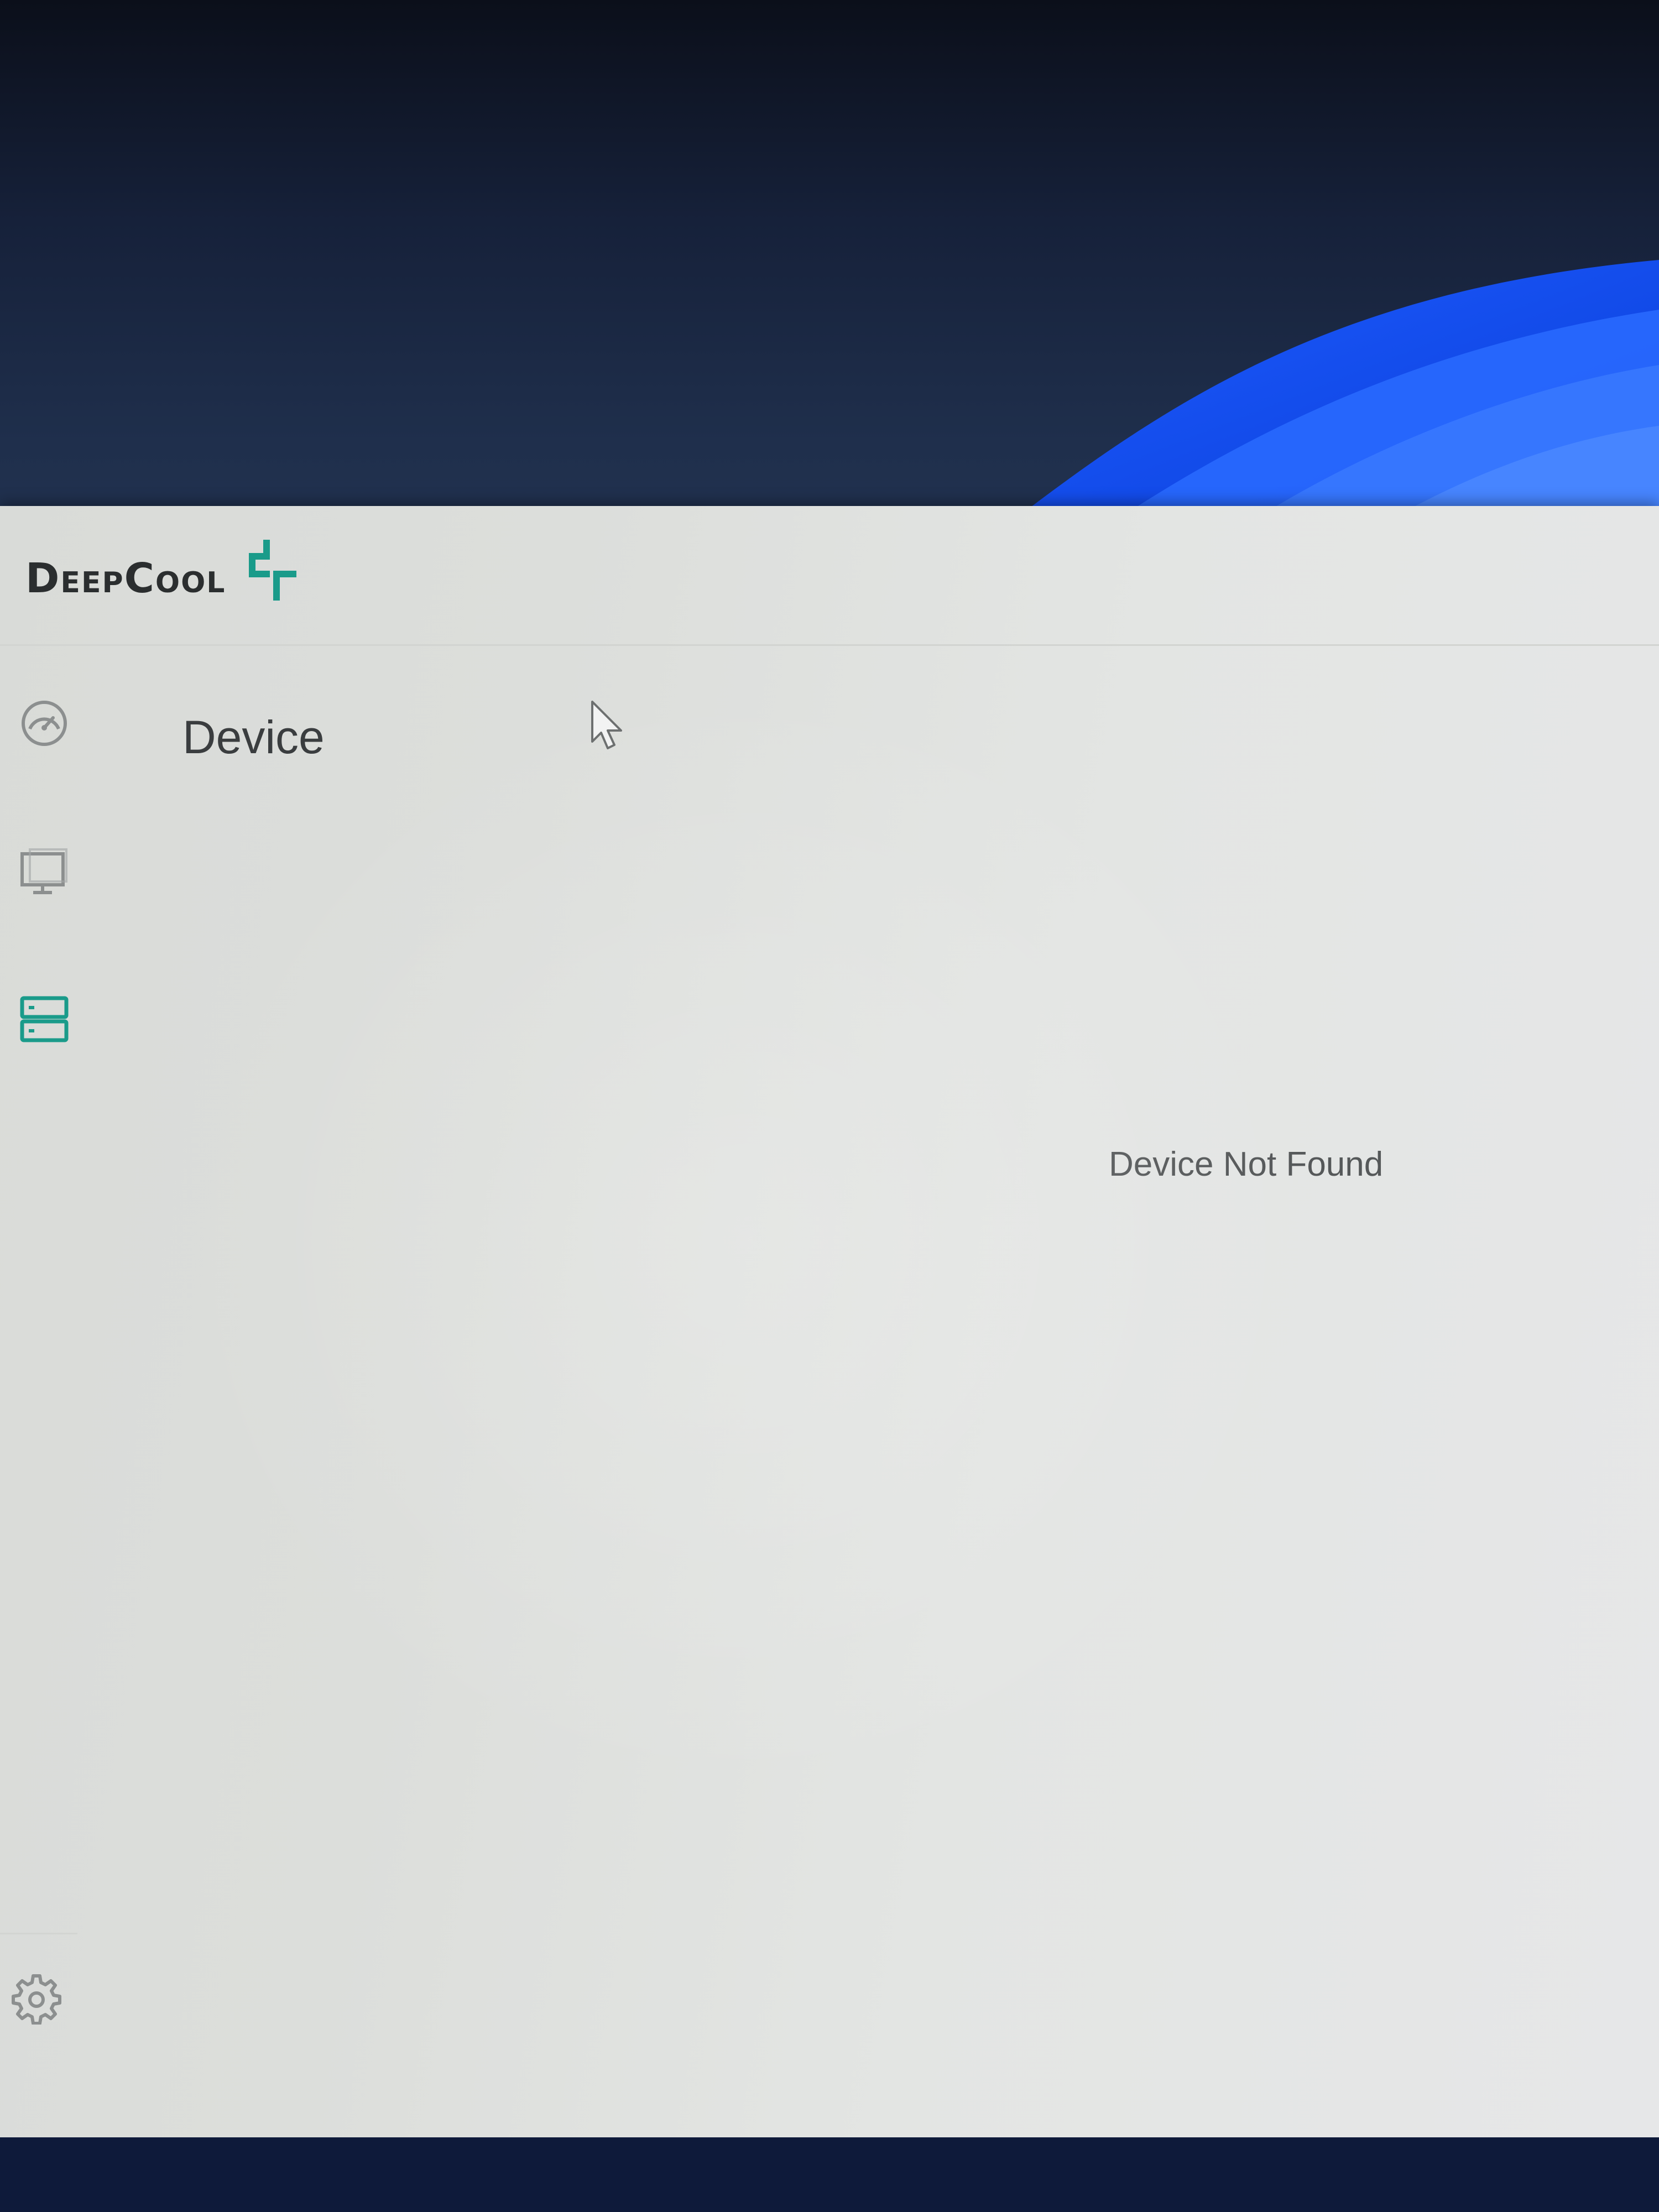 The width and height of the screenshot is (1659, 2212). Describe the element at coordinates (44, 1391) in the screenshot. I see `sidebar-nav` at that location.